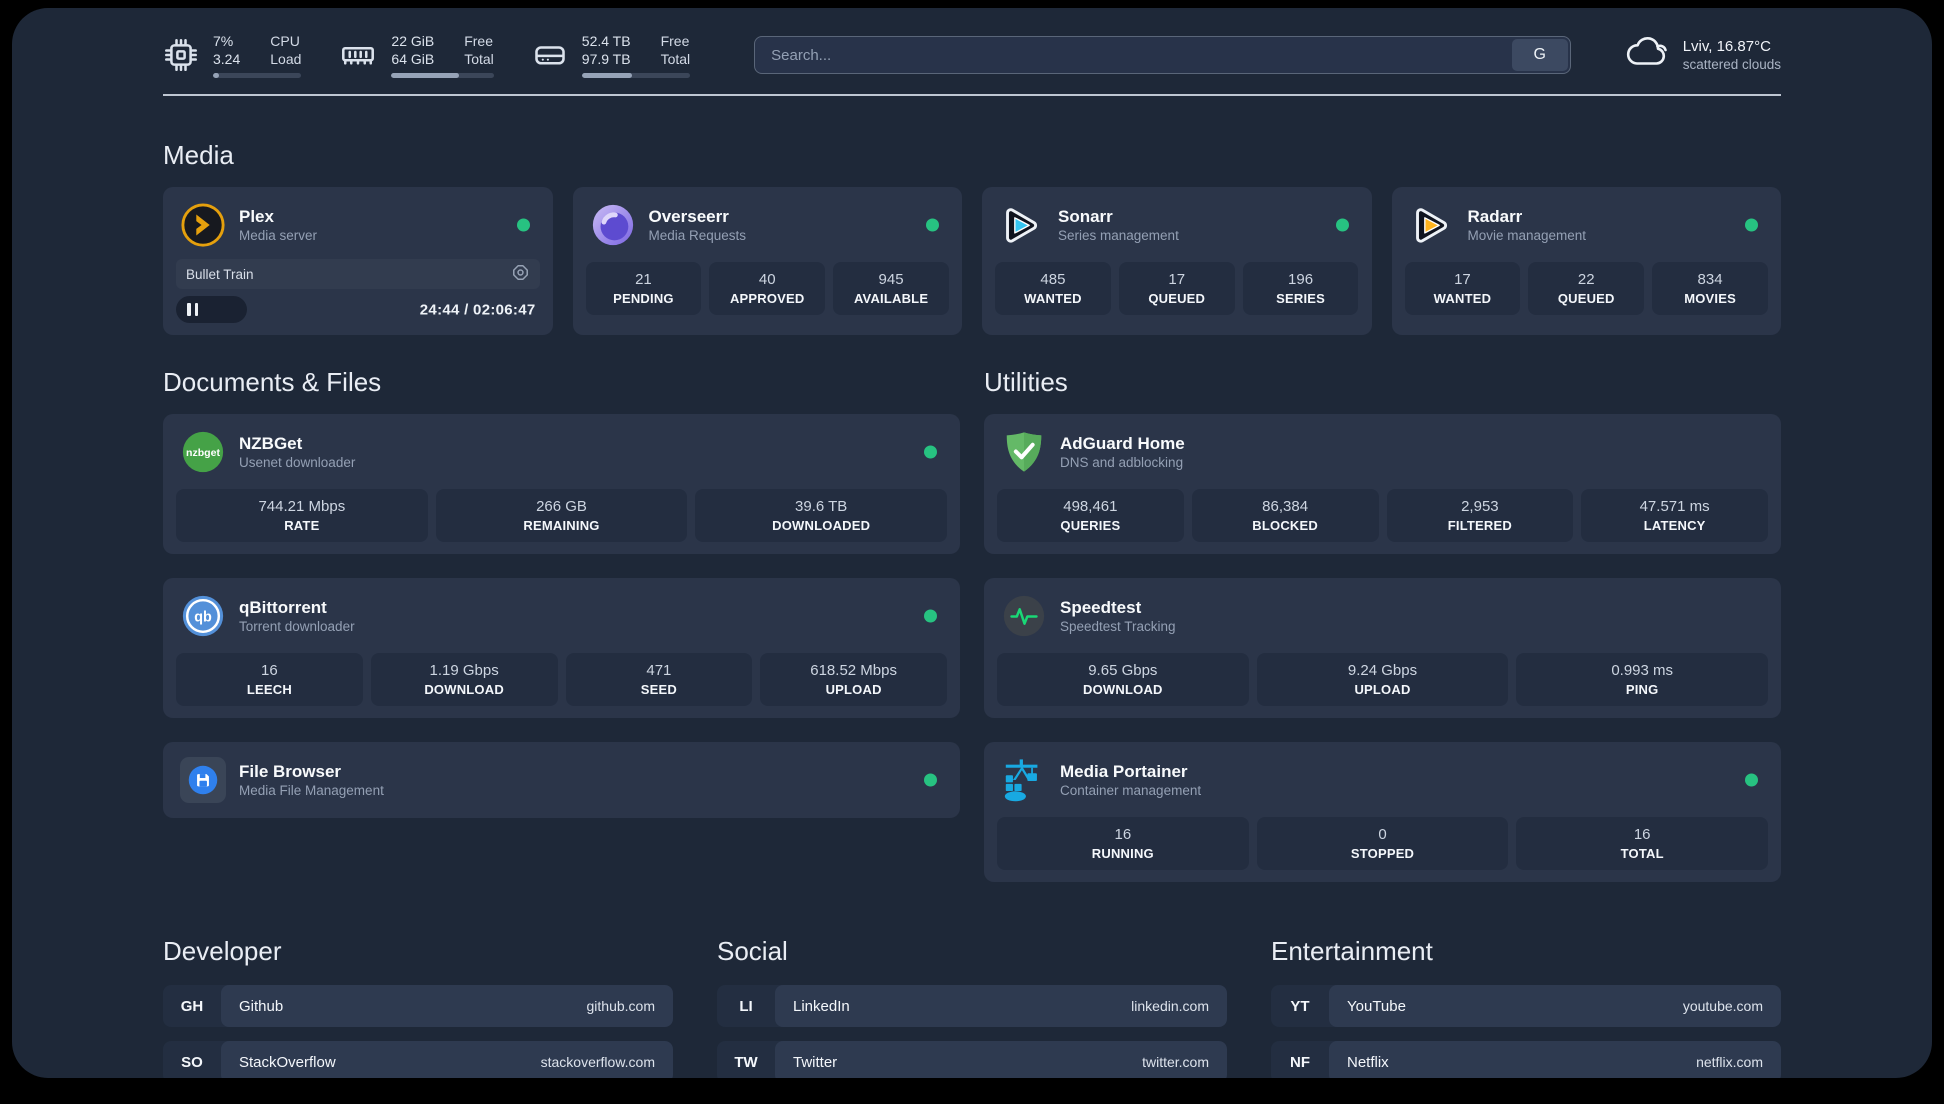 The width and height of the screenshot is (1944, 1104). Describe the element at coordinates (767, 279) in the screenshot. I see `stat-value: 40` at that location.